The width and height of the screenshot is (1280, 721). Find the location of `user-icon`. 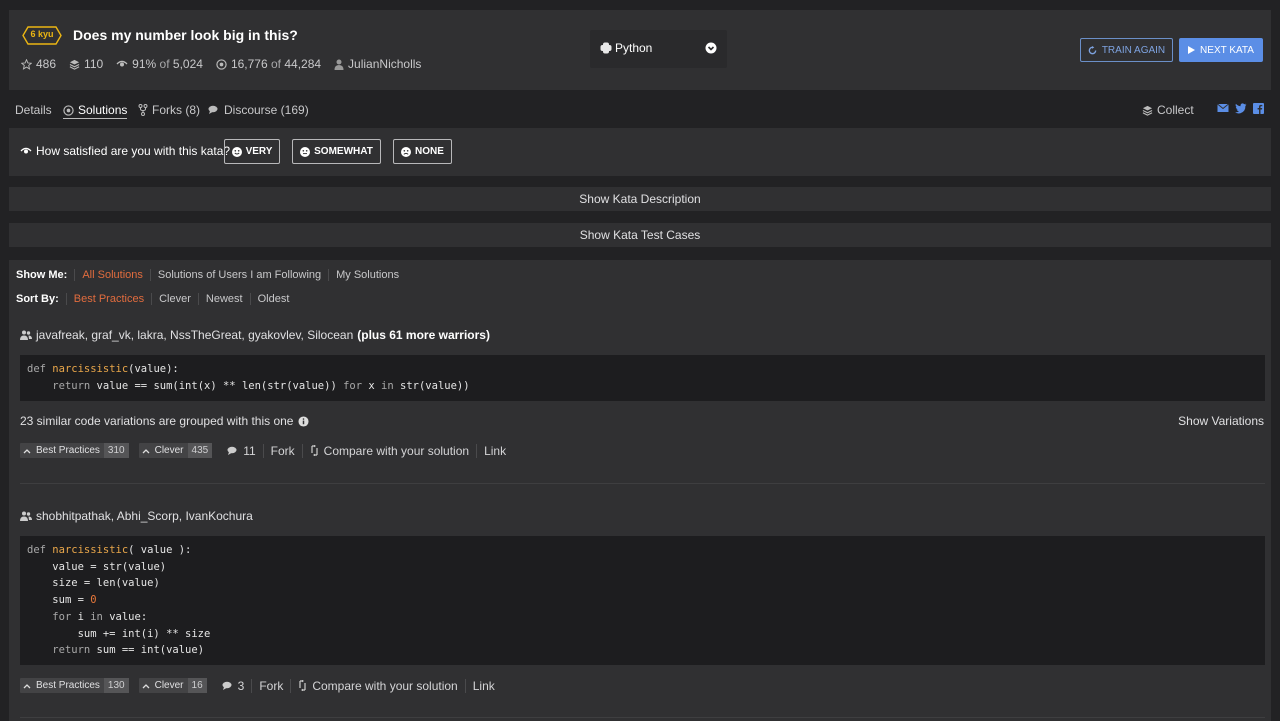

user-icon is located at coordinates (339, 64).